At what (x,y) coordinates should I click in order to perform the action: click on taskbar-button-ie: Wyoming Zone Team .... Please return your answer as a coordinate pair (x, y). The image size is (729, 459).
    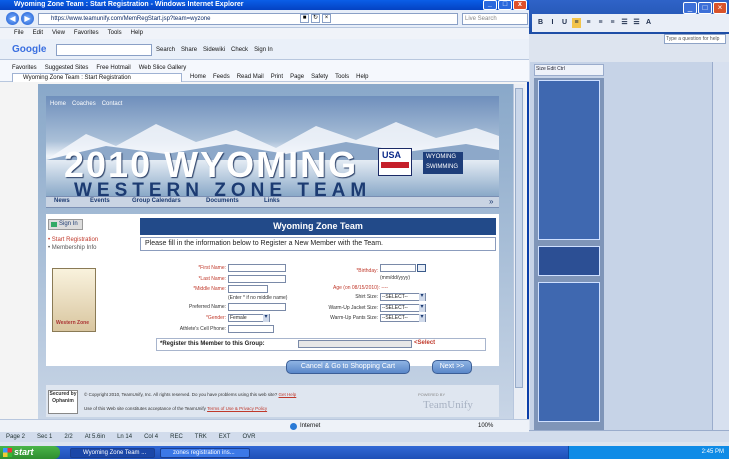
    Looking at the image, I should click on (112, 453).